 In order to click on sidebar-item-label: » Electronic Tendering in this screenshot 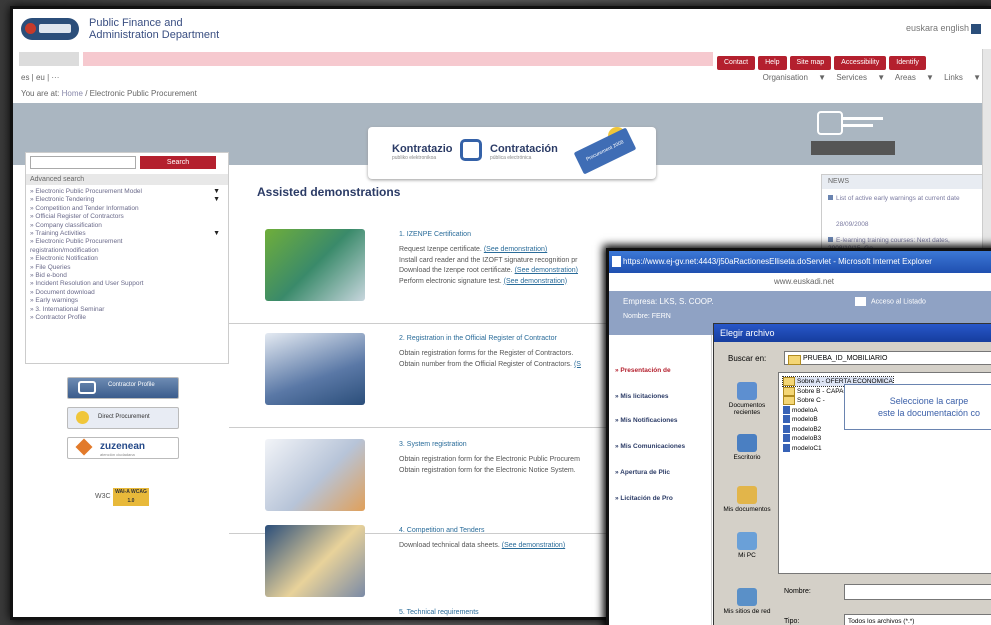, I will do `click(62, 199)`.